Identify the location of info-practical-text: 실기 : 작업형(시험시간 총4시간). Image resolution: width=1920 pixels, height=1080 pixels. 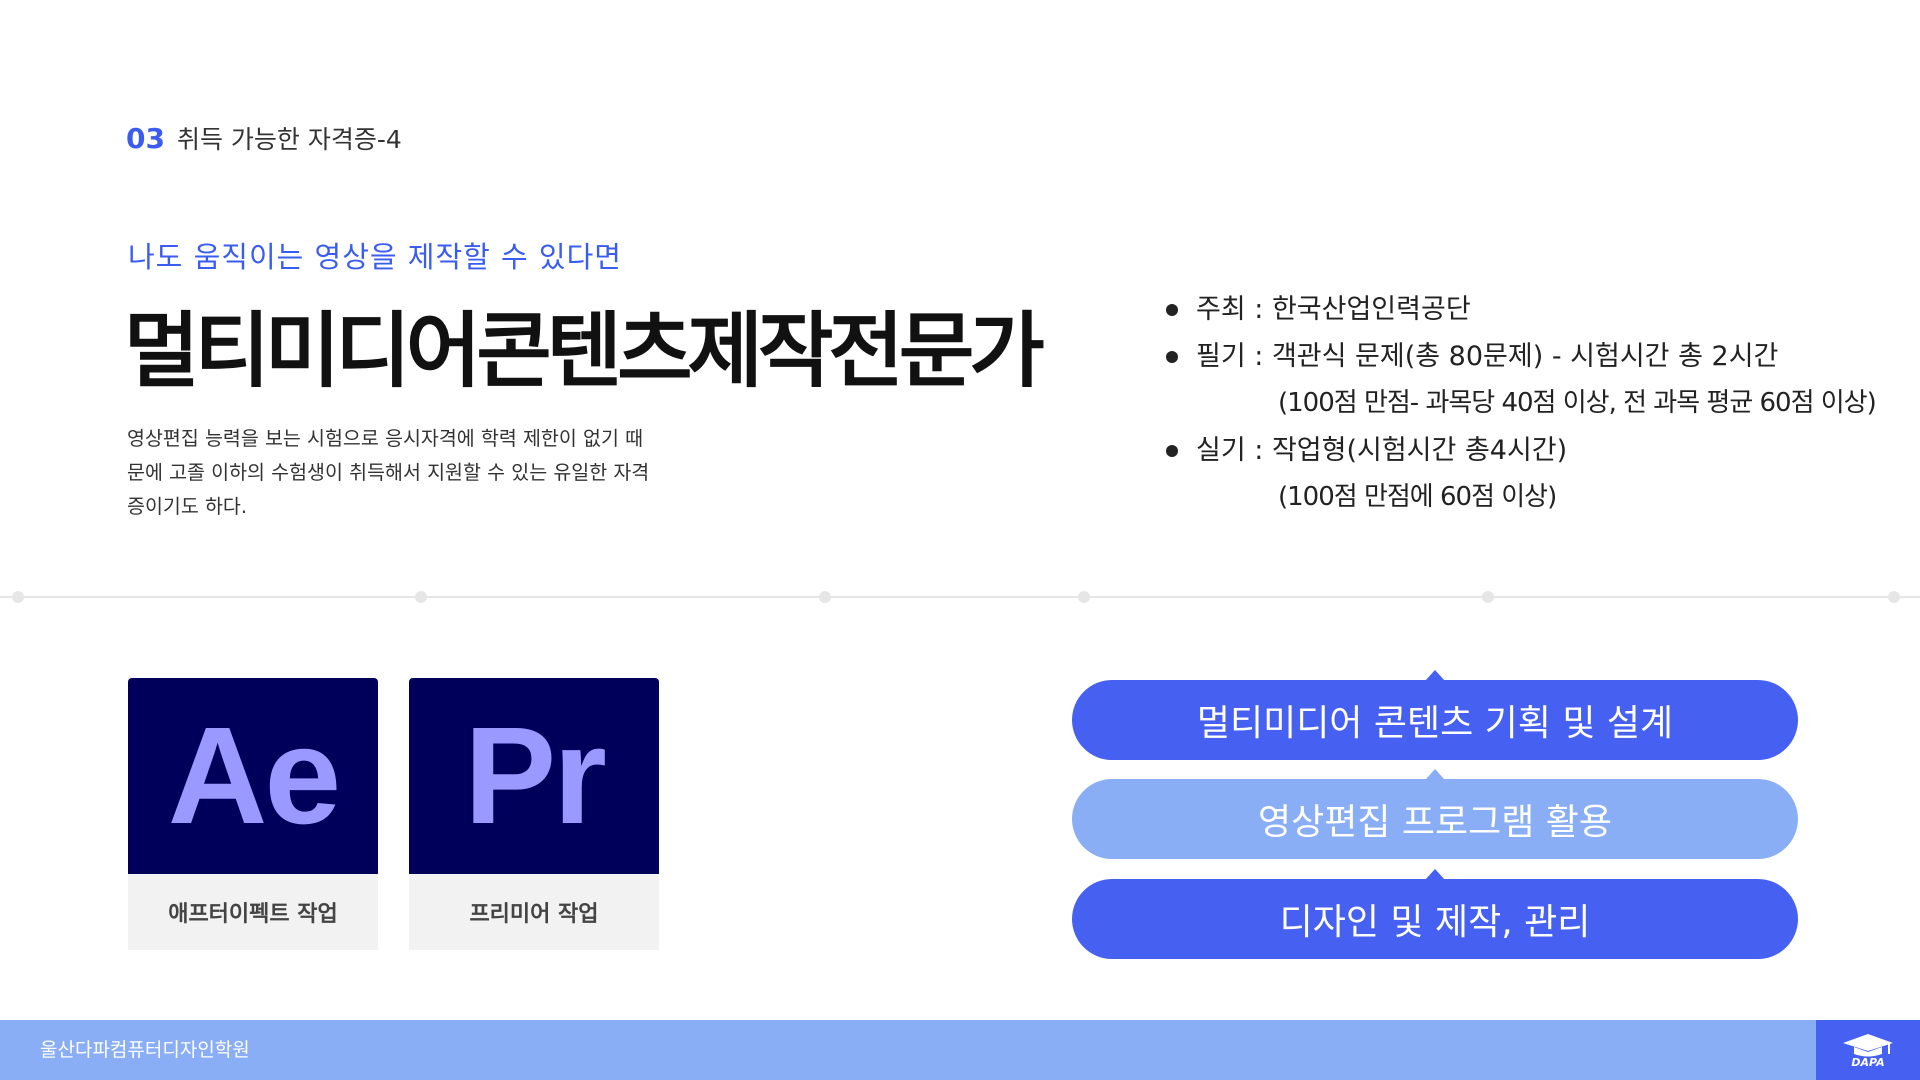
(1382, 450).